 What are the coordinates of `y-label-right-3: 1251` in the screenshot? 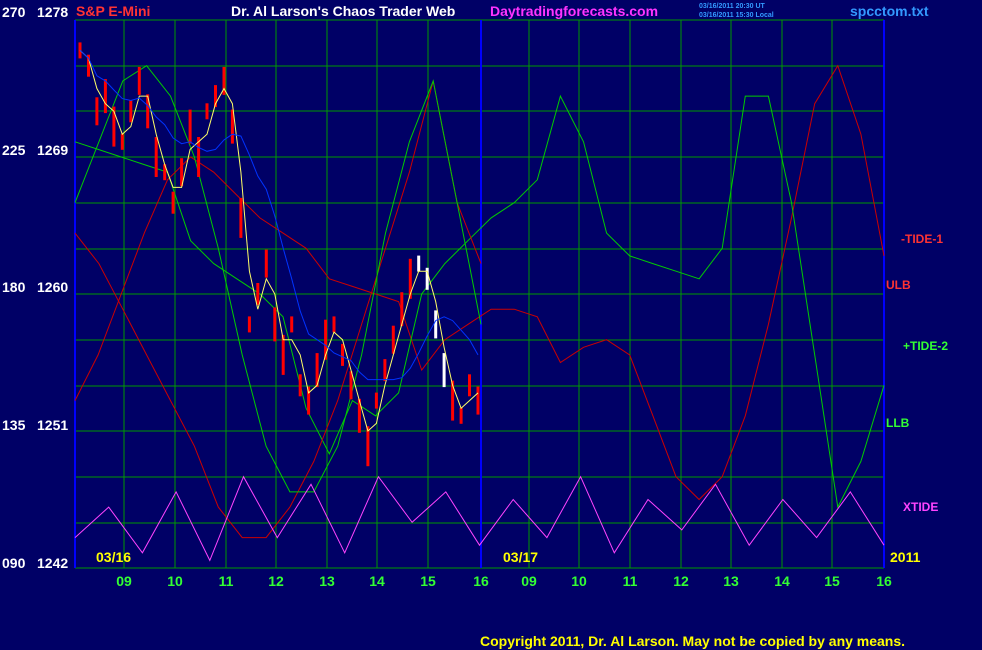 It's located at (52, 425).